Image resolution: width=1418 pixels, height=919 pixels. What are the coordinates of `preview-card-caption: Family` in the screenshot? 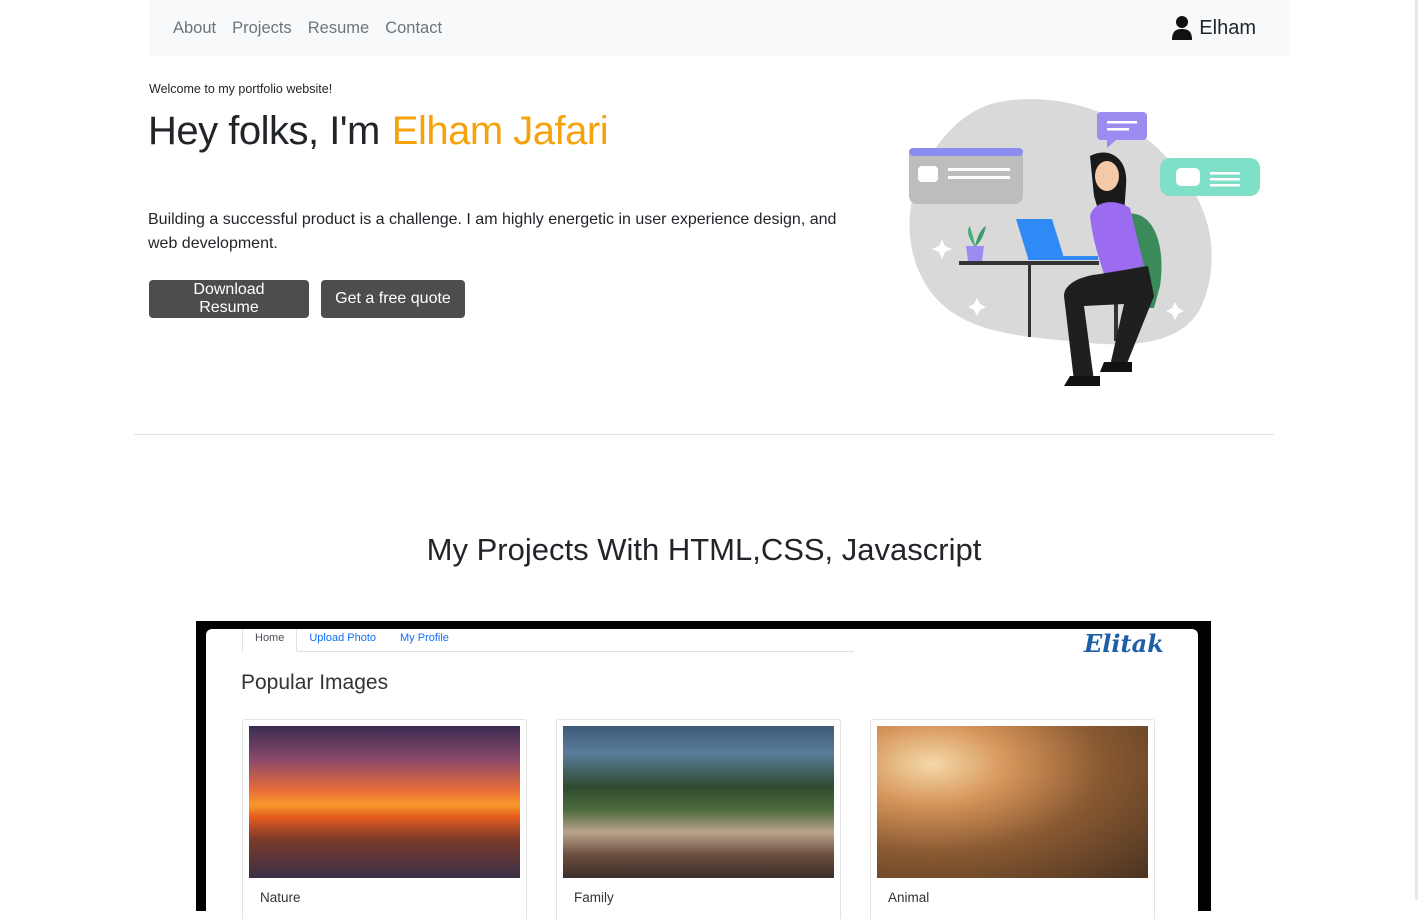 It's located at (594, 897).